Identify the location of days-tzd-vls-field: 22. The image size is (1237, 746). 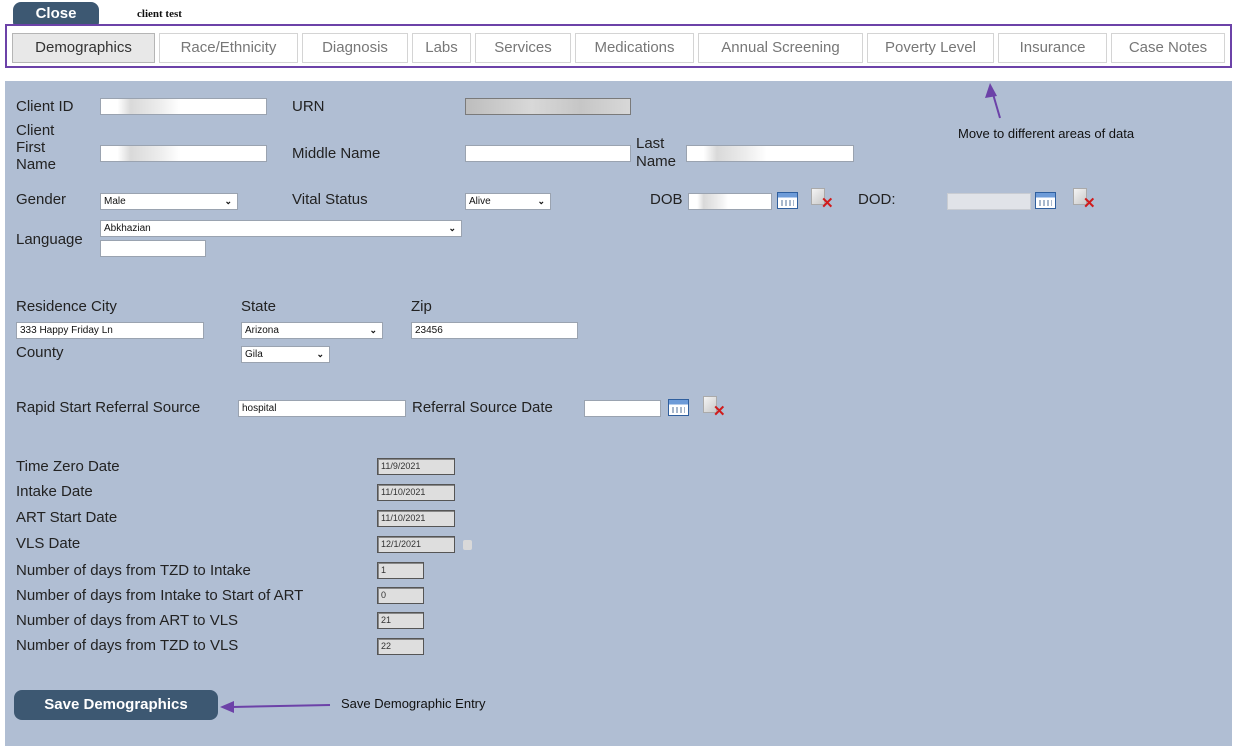
(400, 646).